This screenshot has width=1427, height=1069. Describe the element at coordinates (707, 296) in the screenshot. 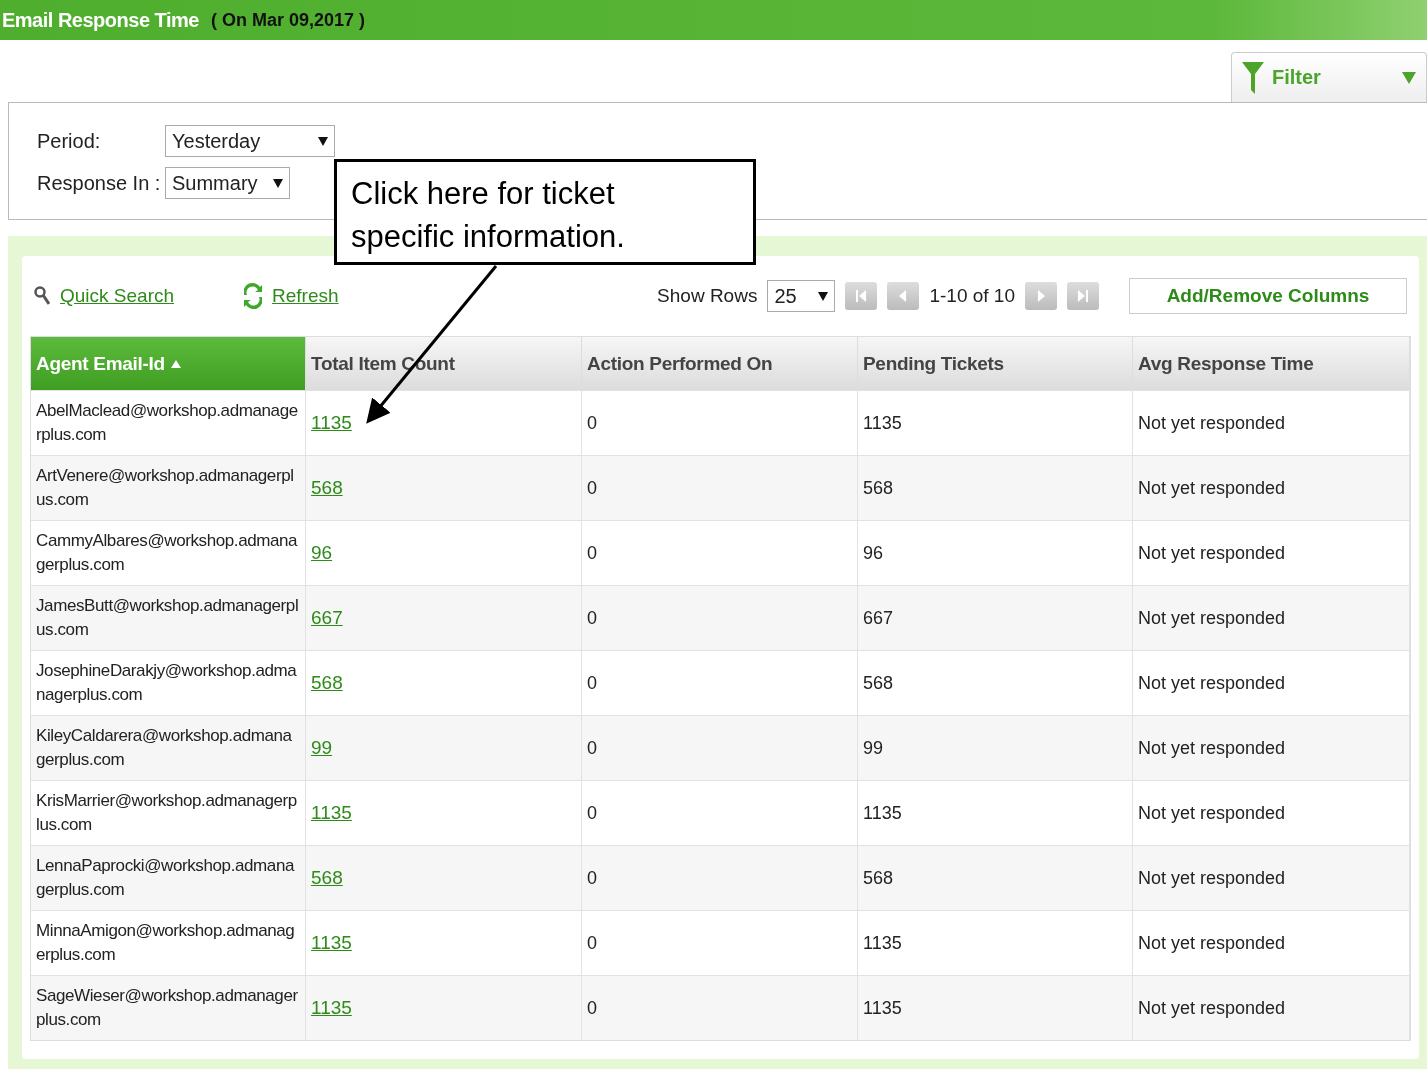

I see `show-rows-label: Show Rows` at that location.